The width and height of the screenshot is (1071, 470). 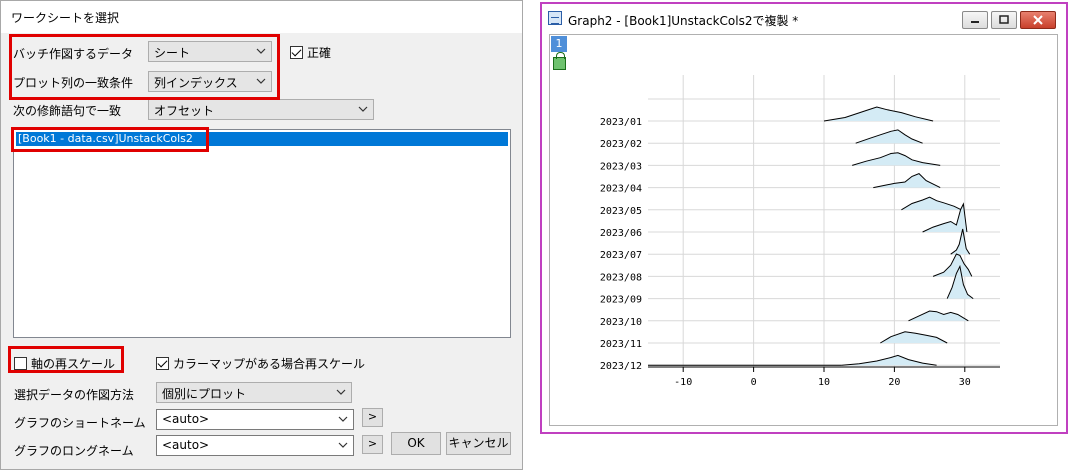 I want to click on long-name-value: <auto>, so click(x=186, y=445).